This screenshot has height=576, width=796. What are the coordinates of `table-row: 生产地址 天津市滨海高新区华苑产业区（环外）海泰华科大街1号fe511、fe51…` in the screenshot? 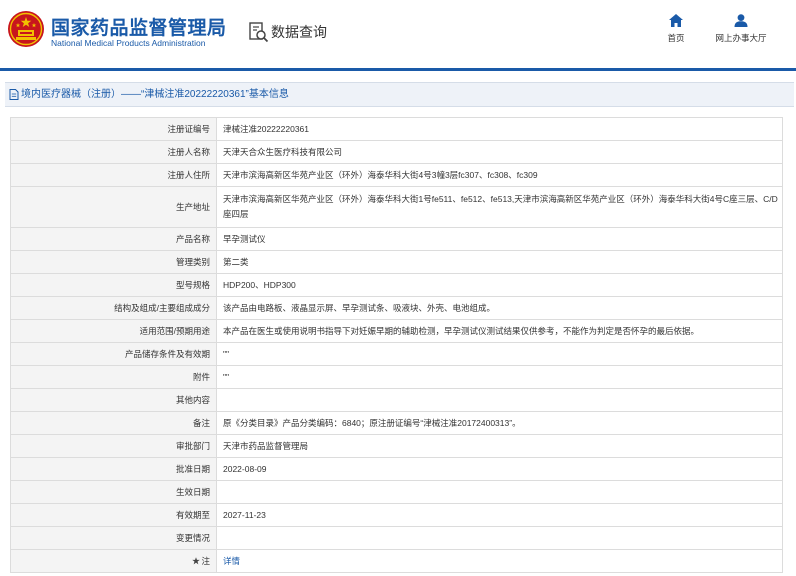 It's located at (396, 207).